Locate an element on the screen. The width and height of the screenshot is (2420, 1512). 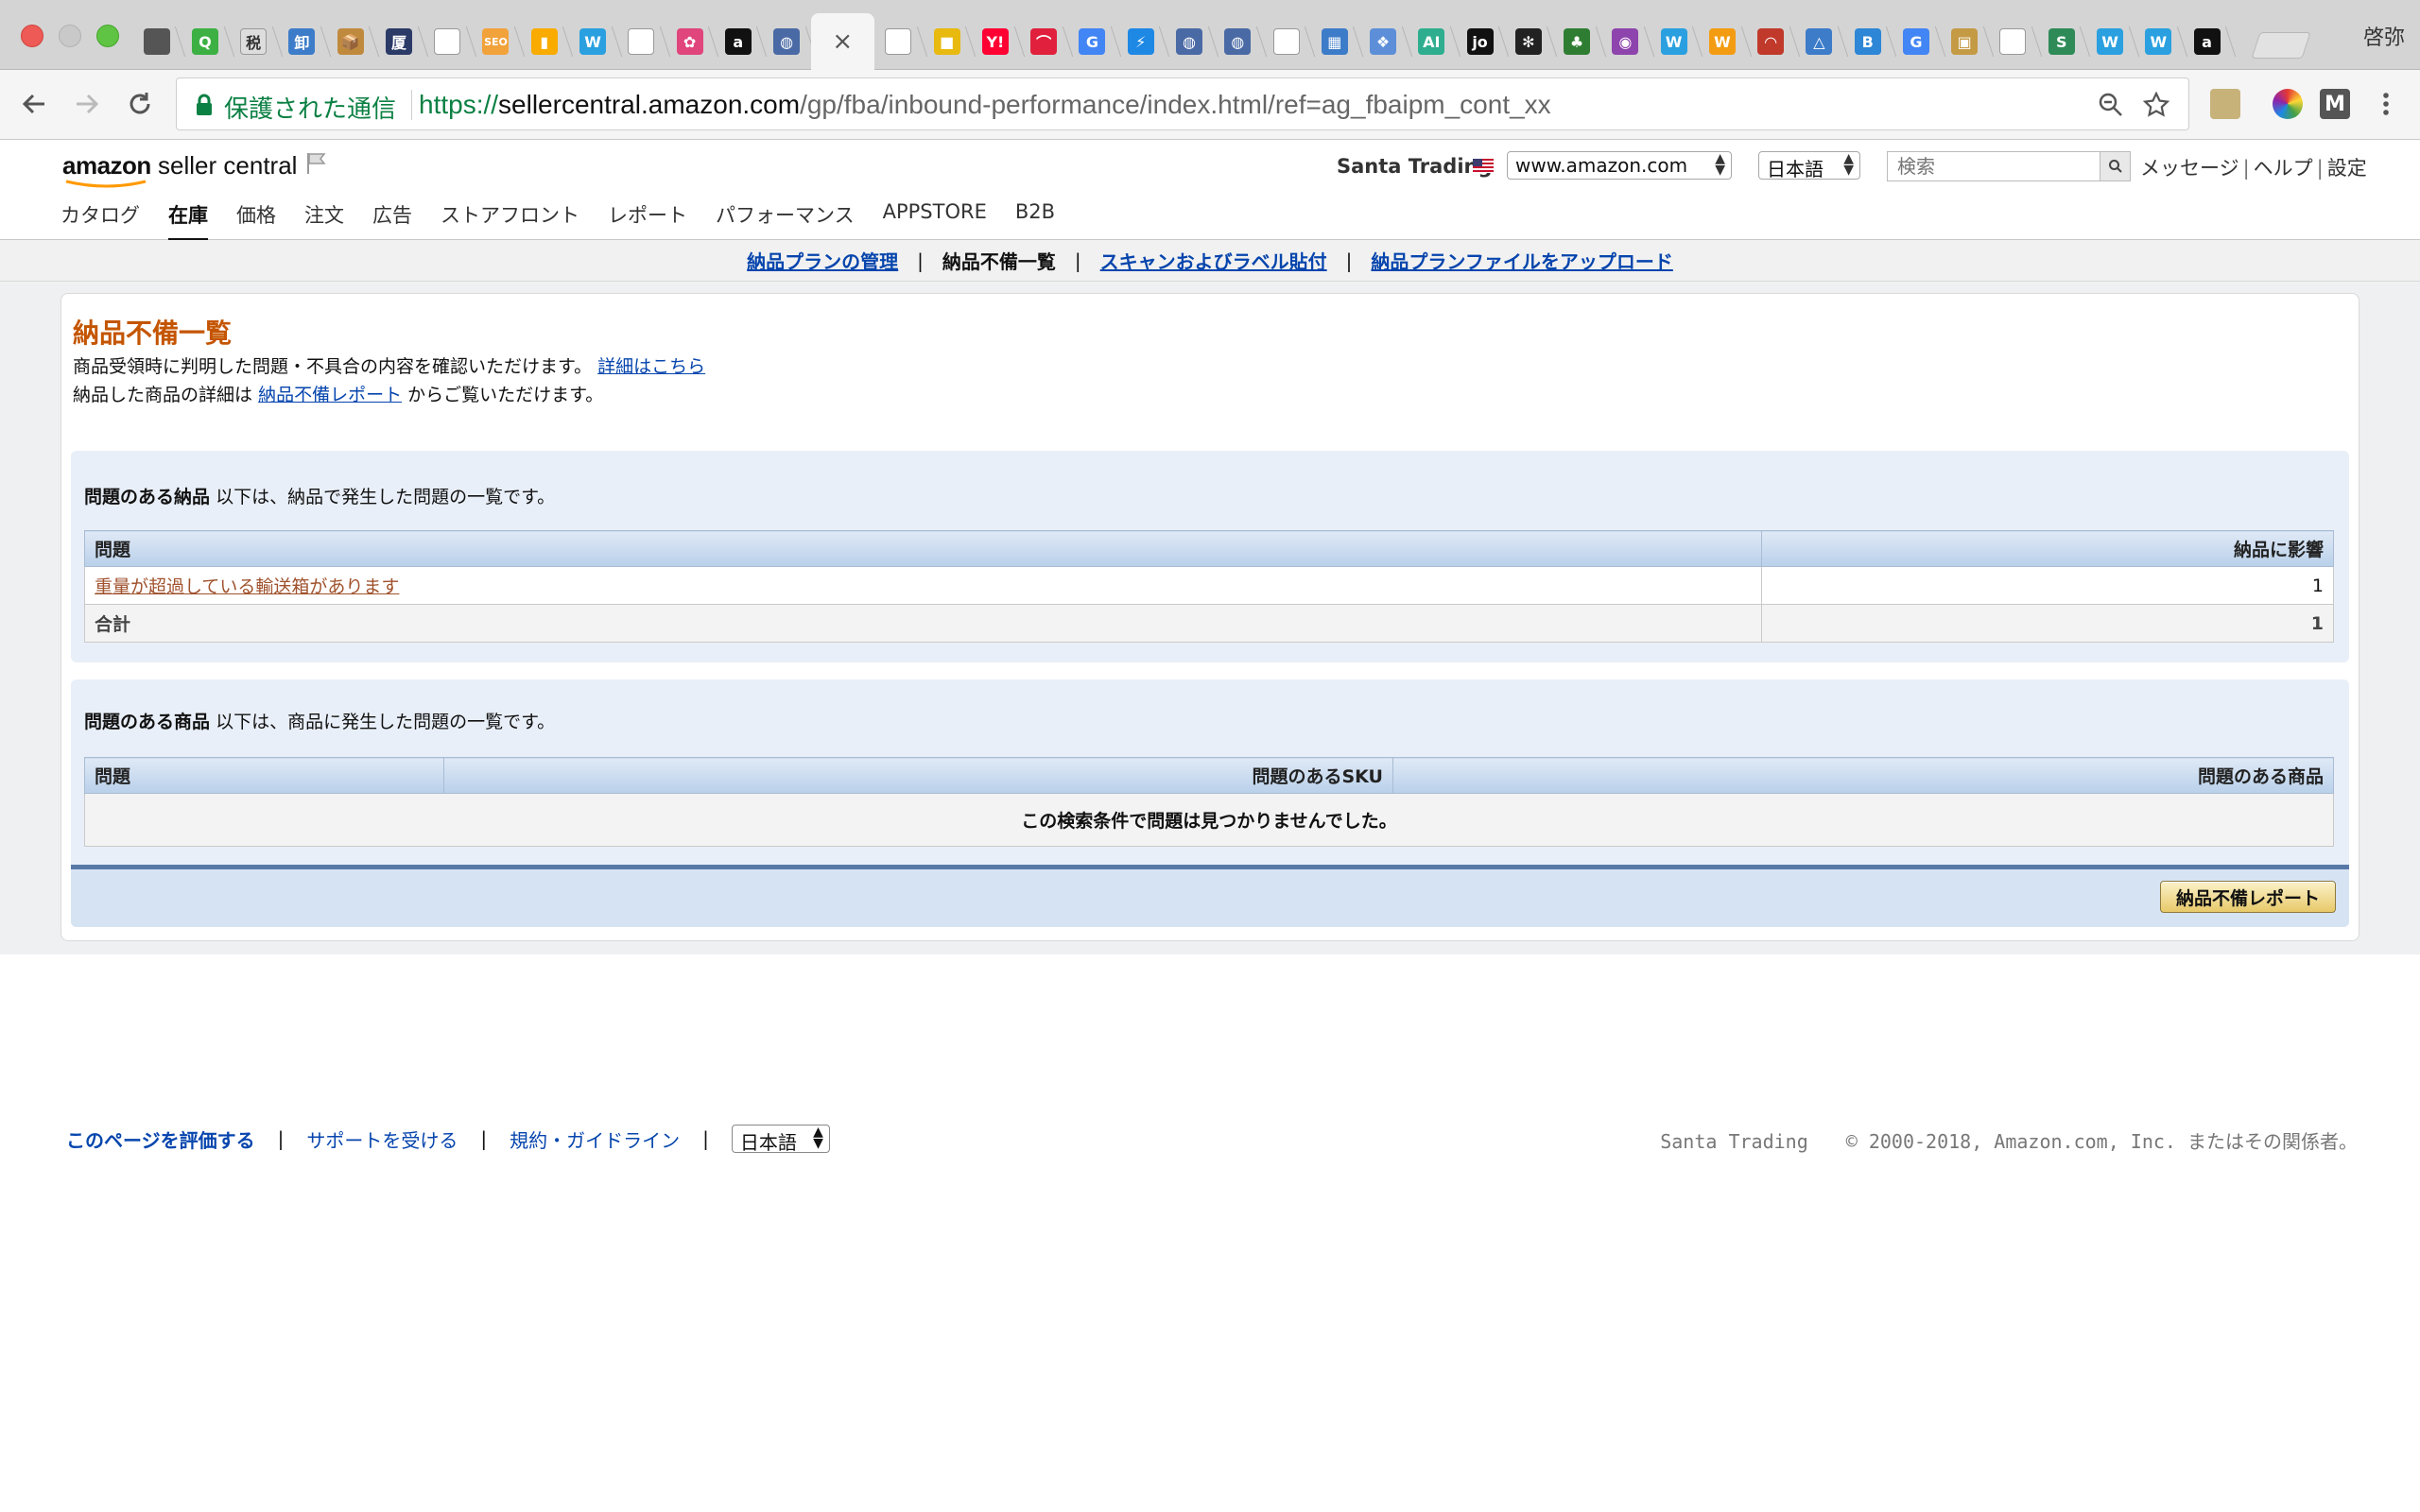
nav-item-pricing: 価格 is located at coordinates (256, 221).